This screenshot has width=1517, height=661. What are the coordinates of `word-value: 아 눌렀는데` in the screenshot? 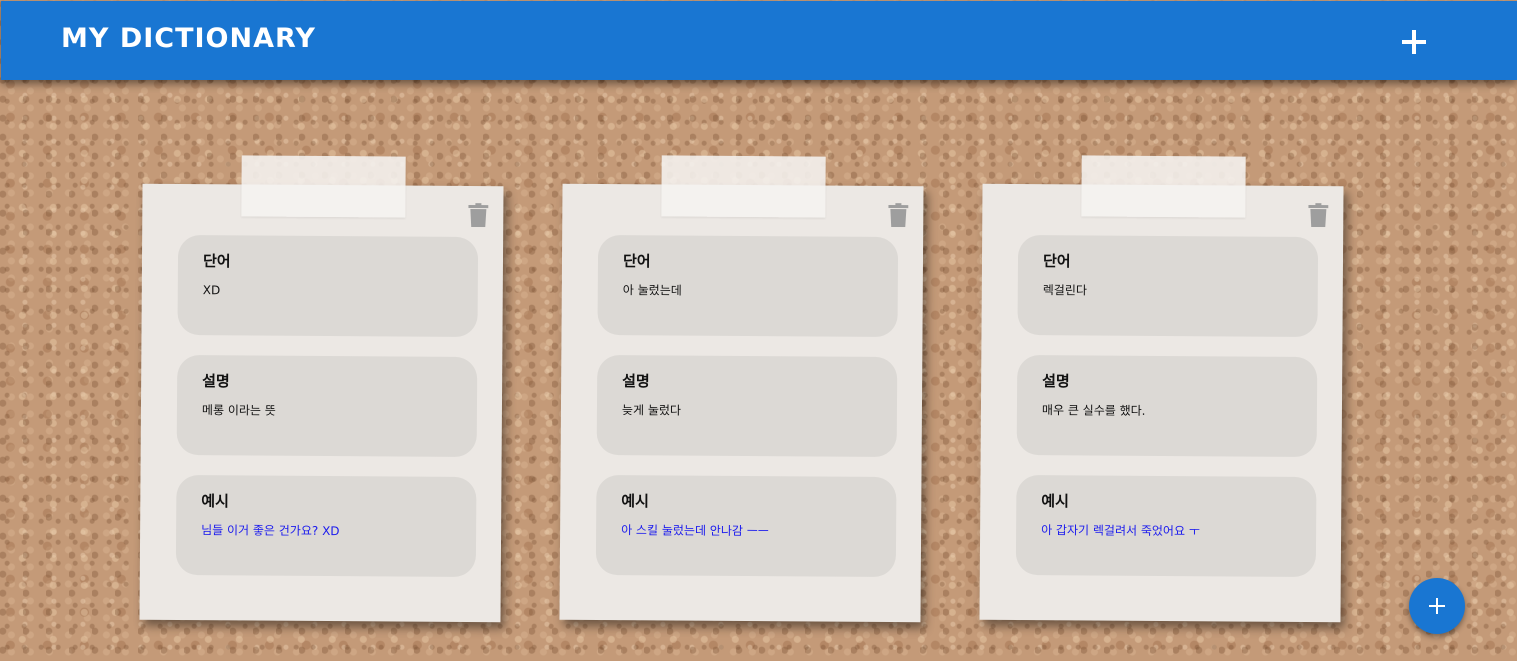 It's located at (652, 290).